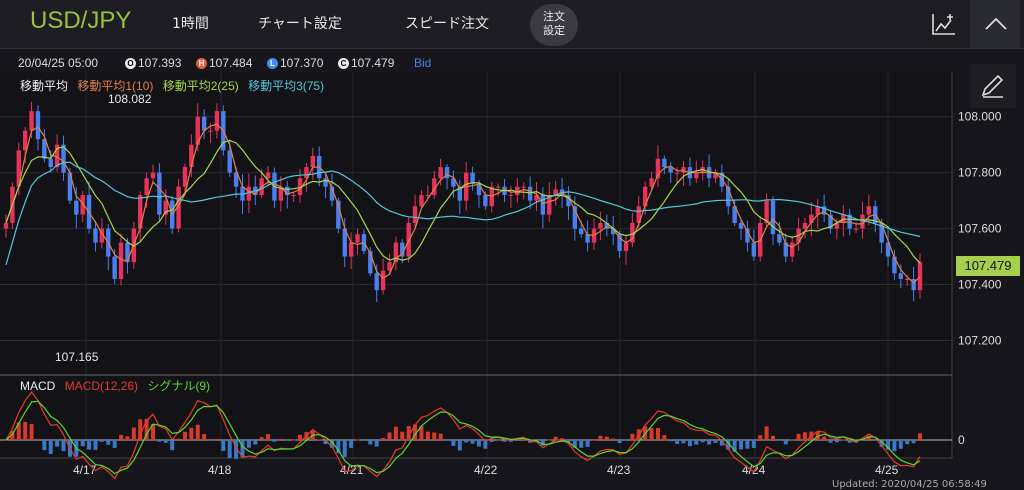 Image resolution: width=1024 pixels, height=490 pixels. I want to click on low-value: 107.370, so click(302, 63).